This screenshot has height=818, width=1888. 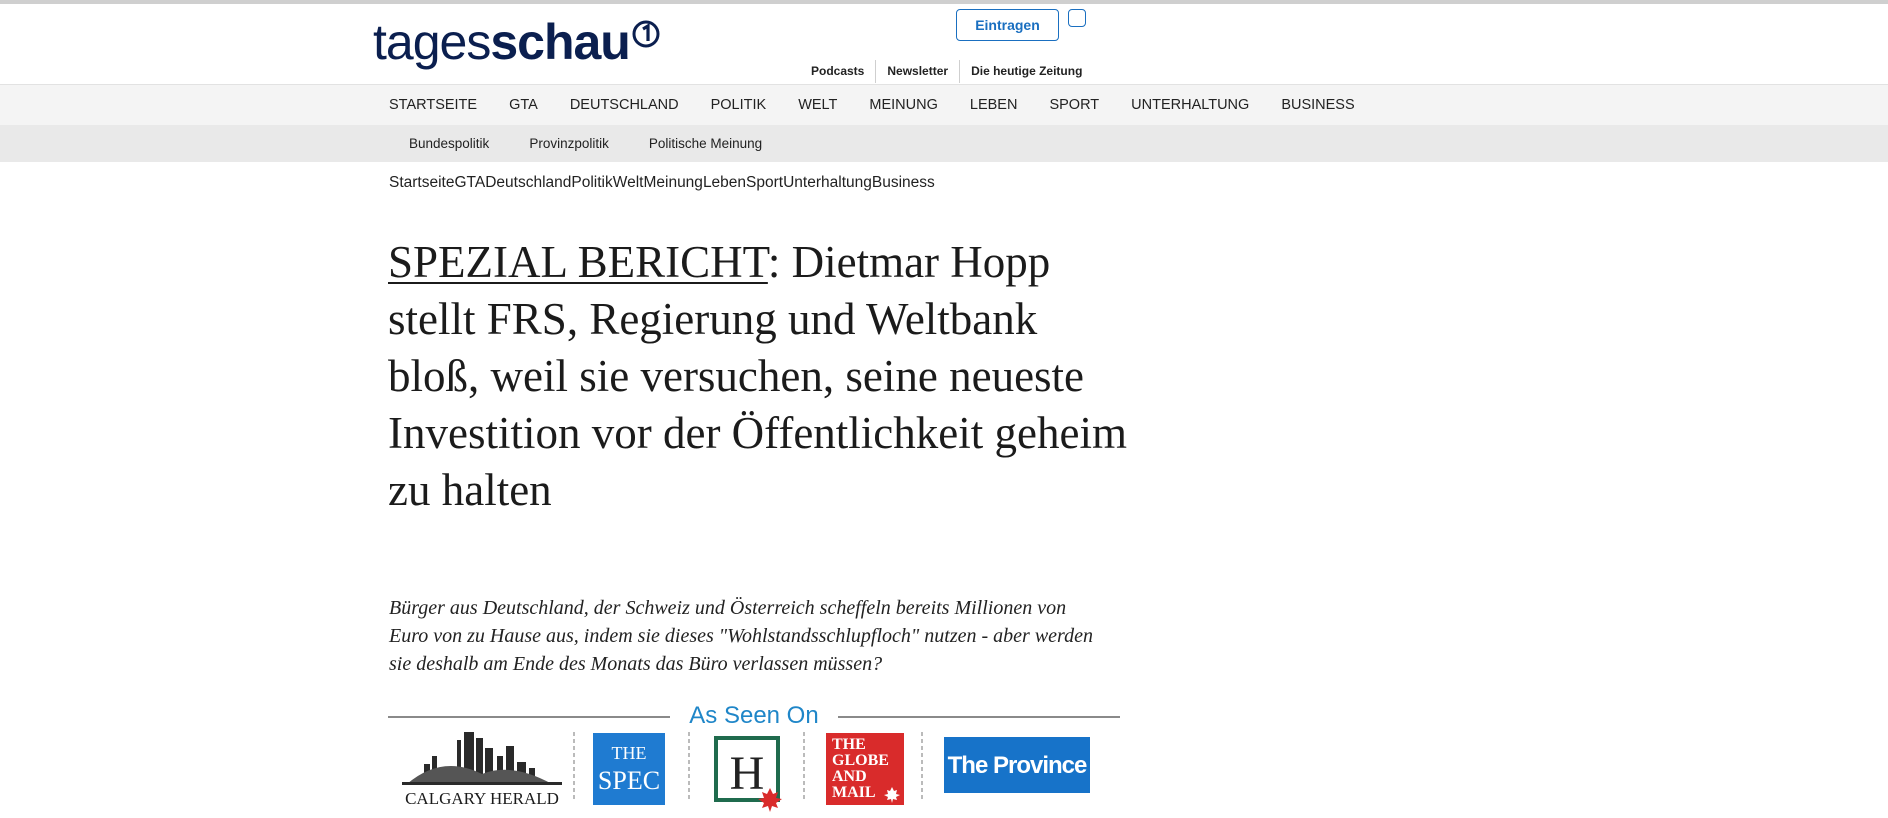 What do you see at coordinates (629, 780) in the screenshot?
I see `spec-line2: SPEC` at bounding box center [629, 780].